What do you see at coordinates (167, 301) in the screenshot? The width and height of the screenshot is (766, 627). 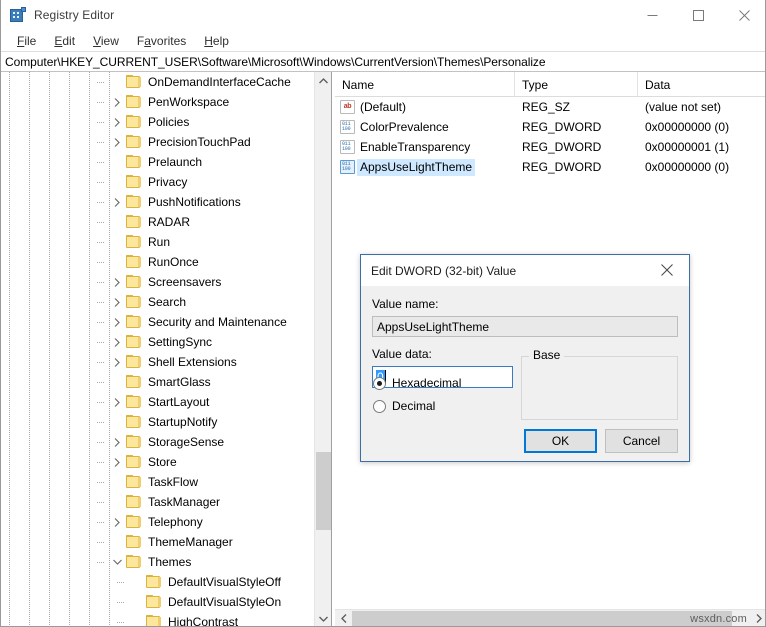 I see `tree-node-label: Search` at bounding box center [167, 301].